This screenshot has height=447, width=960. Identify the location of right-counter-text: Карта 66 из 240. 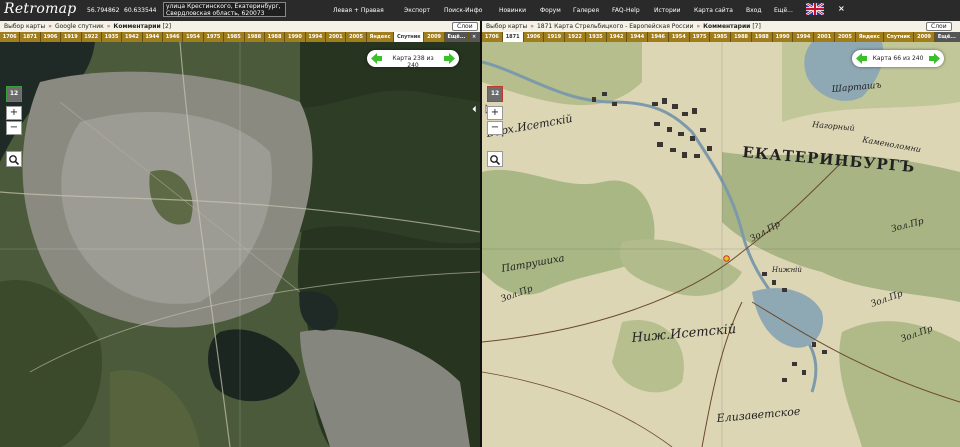
(898, 58).